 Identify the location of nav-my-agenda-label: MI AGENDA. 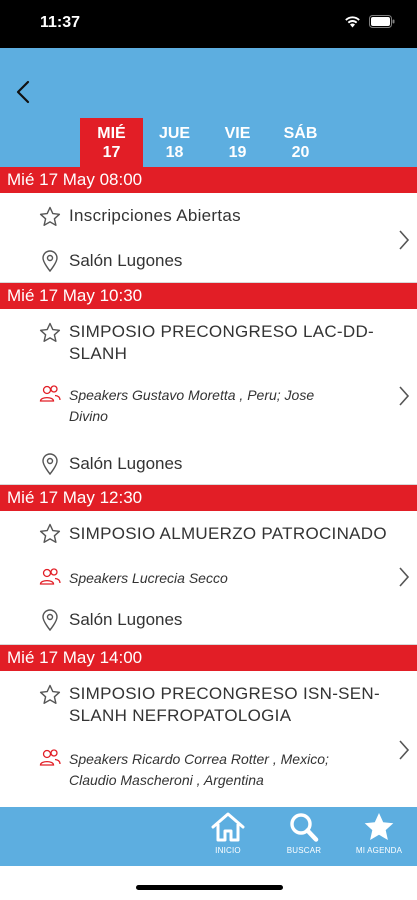
(379, 850).